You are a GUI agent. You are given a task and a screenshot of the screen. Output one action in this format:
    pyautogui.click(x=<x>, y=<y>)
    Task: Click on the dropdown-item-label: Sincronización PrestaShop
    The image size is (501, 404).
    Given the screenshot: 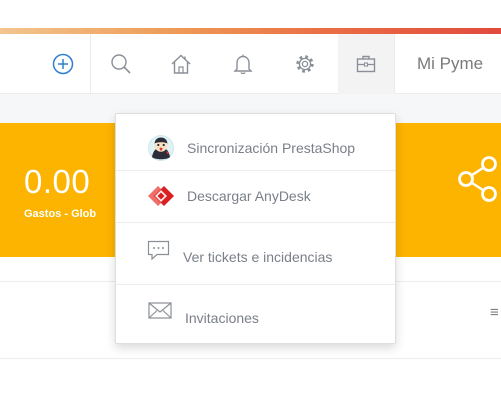 What is the action you would take?
    pyautogui.click(x=271, y=147)
    